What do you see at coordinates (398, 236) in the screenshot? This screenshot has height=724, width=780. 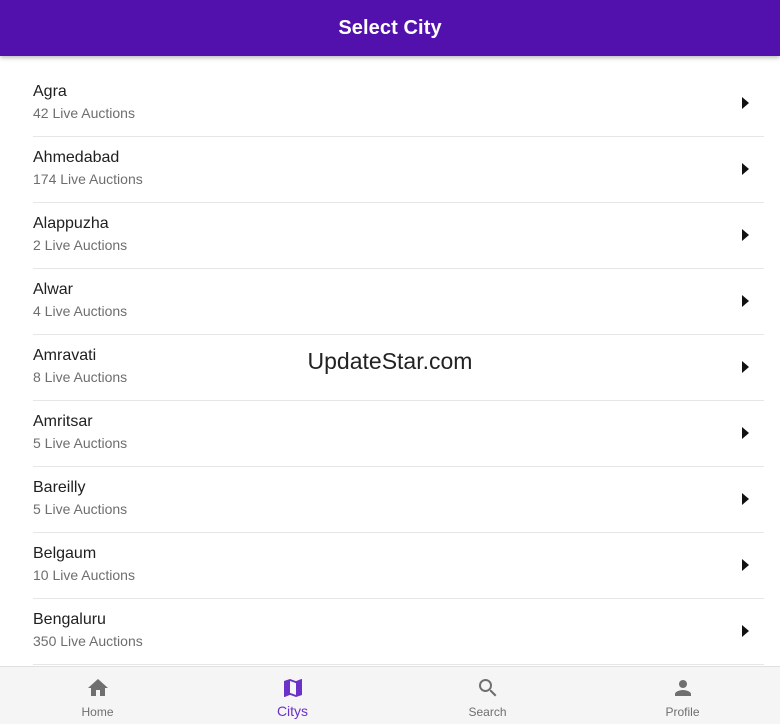 I see `list-item: Alappuzha 2 Live Auctions` at bounding box center [398, 236].